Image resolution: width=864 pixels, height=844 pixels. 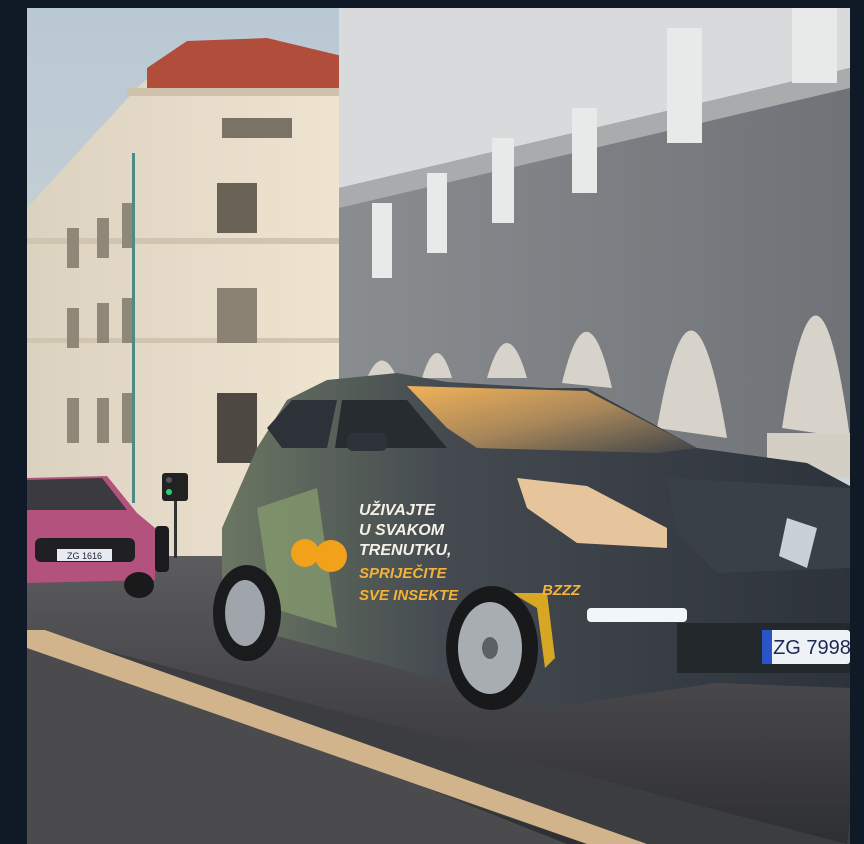 What do you see at coordinates (409, 595) in the screenshot?
I see `wrap-slogan-line-5: SVE INSEKTE` at bounding box center [409, 595].